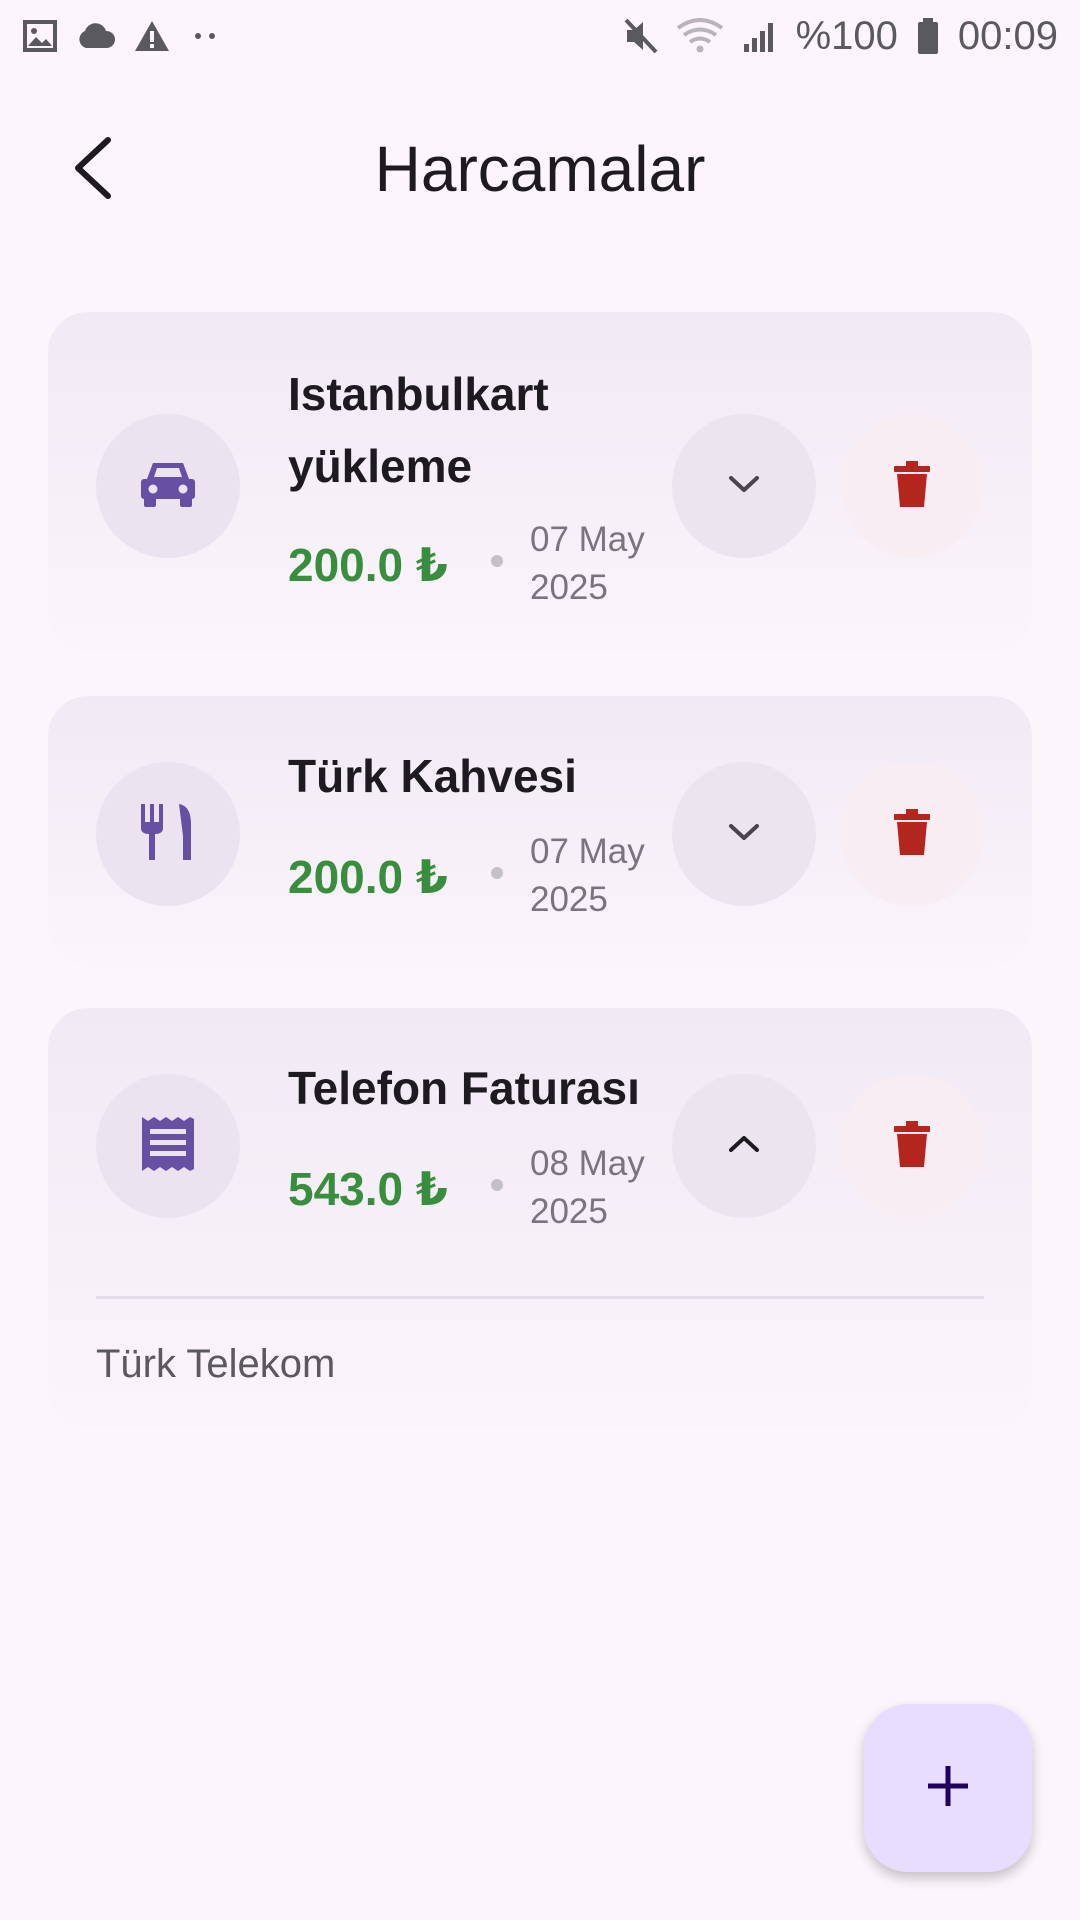 The image size is (1080, 1920). I want to click on receipt-icon, so click(168, 1146).